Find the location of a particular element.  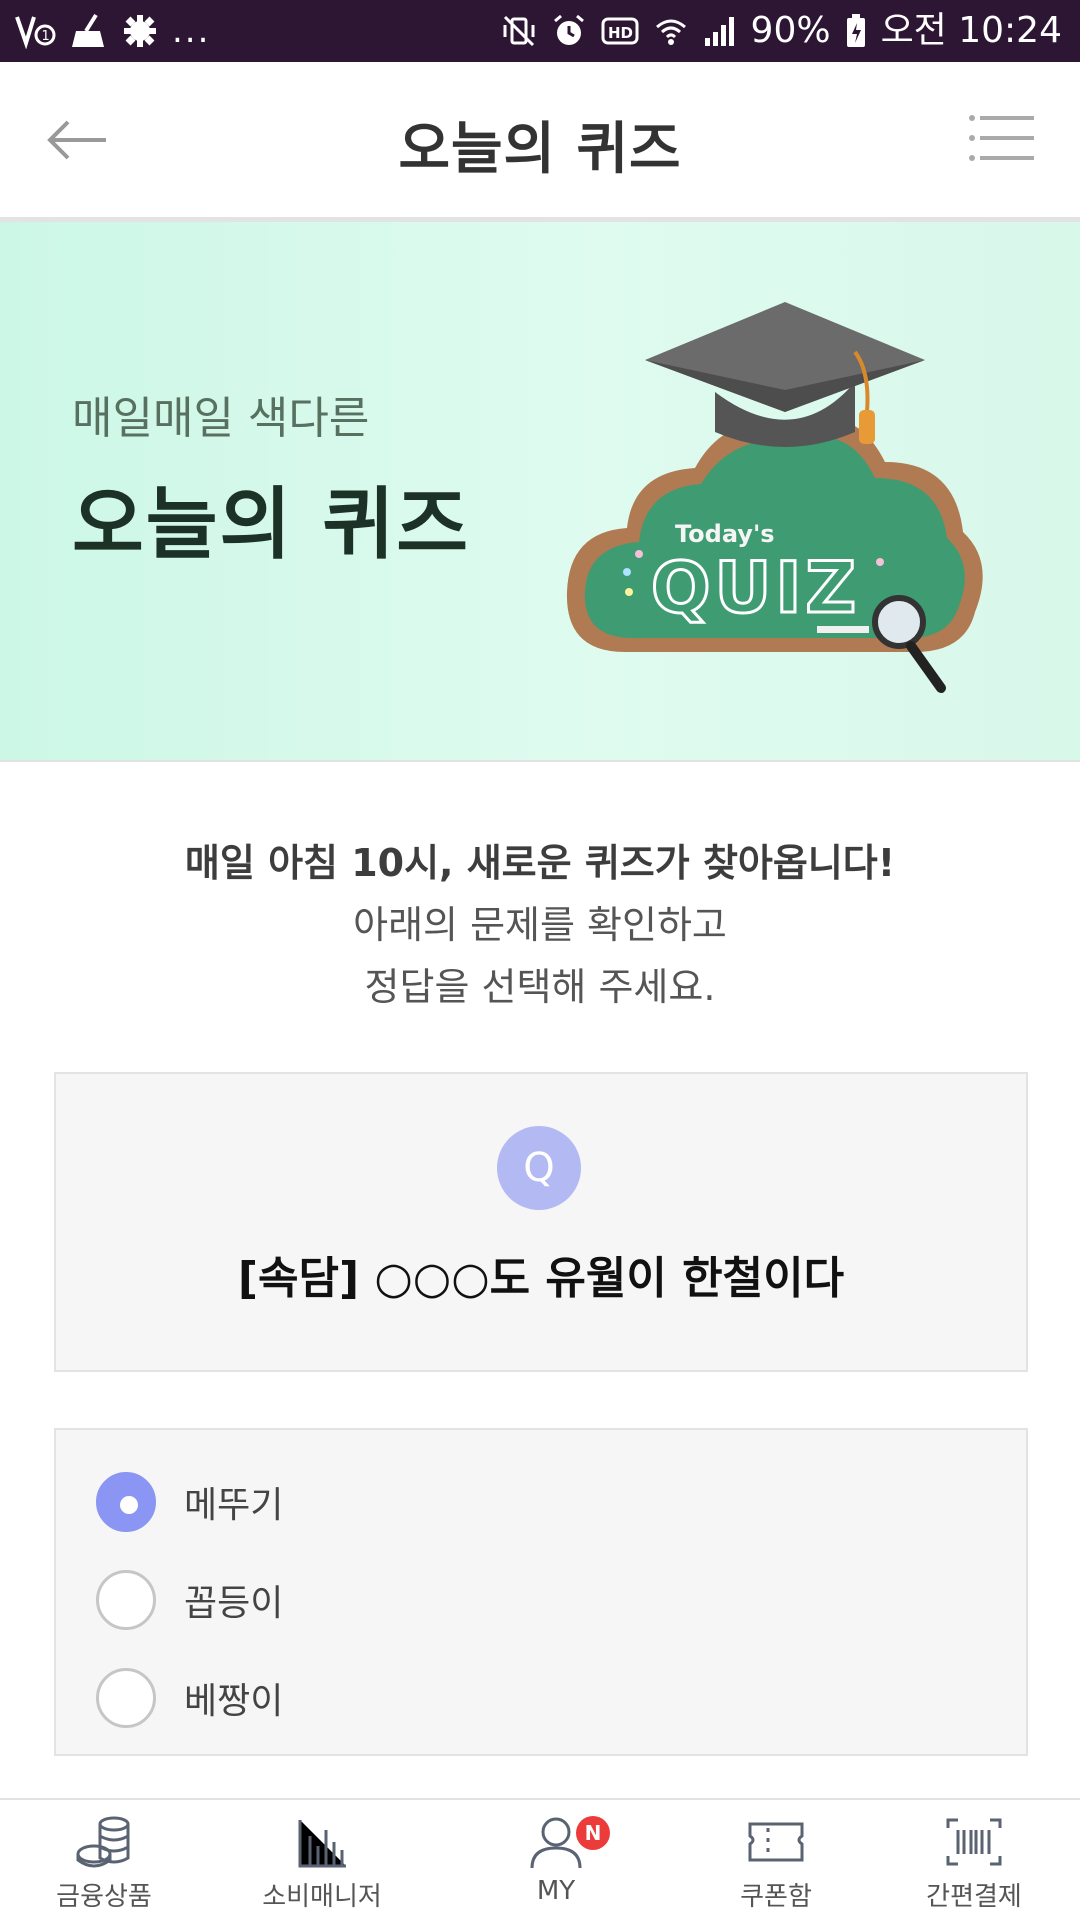

bar-chart-icon is located at coordinates (322, 1844).